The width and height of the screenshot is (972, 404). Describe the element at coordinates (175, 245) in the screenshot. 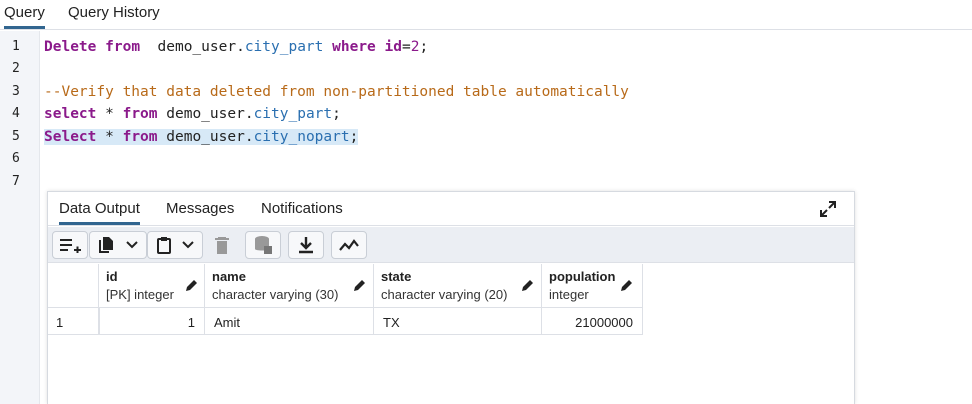

I see `paste-button` at that location.